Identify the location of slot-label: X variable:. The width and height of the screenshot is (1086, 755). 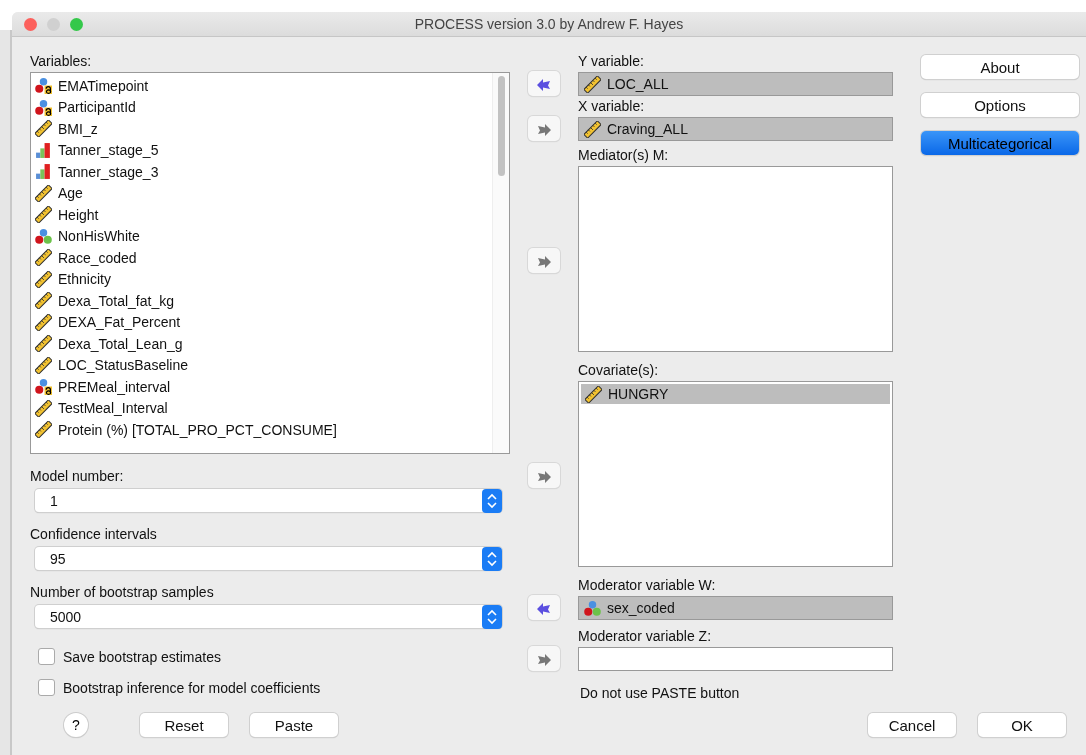
(612, 106).